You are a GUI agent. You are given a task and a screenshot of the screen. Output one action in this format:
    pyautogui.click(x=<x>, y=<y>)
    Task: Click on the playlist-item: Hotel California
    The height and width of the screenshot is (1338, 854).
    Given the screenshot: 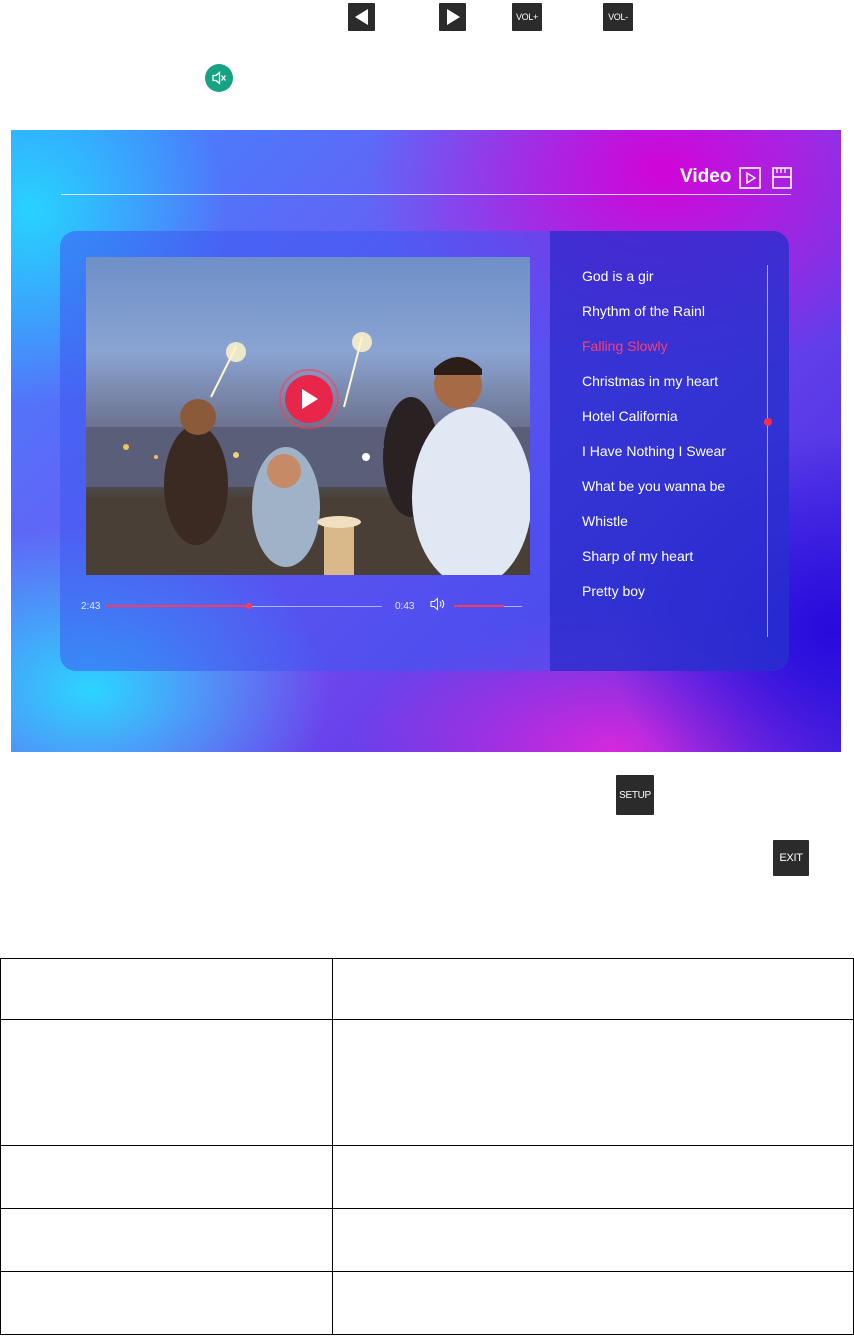 What is the action you would take?
    pyautogui.click(x=630, y=416)
    